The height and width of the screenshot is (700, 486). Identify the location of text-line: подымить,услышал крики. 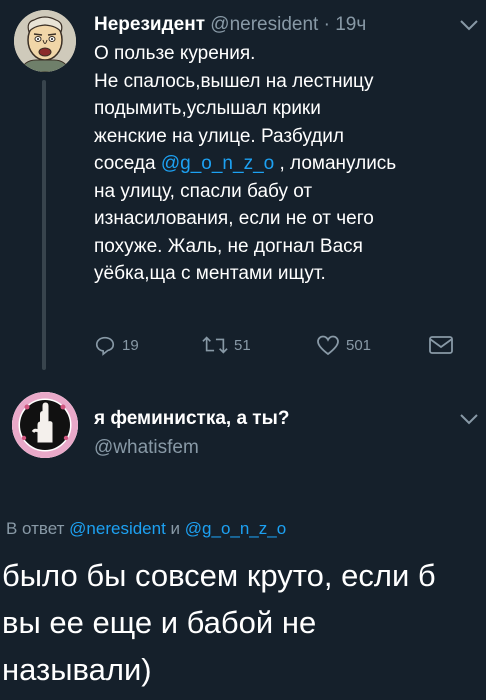
(207, 108).